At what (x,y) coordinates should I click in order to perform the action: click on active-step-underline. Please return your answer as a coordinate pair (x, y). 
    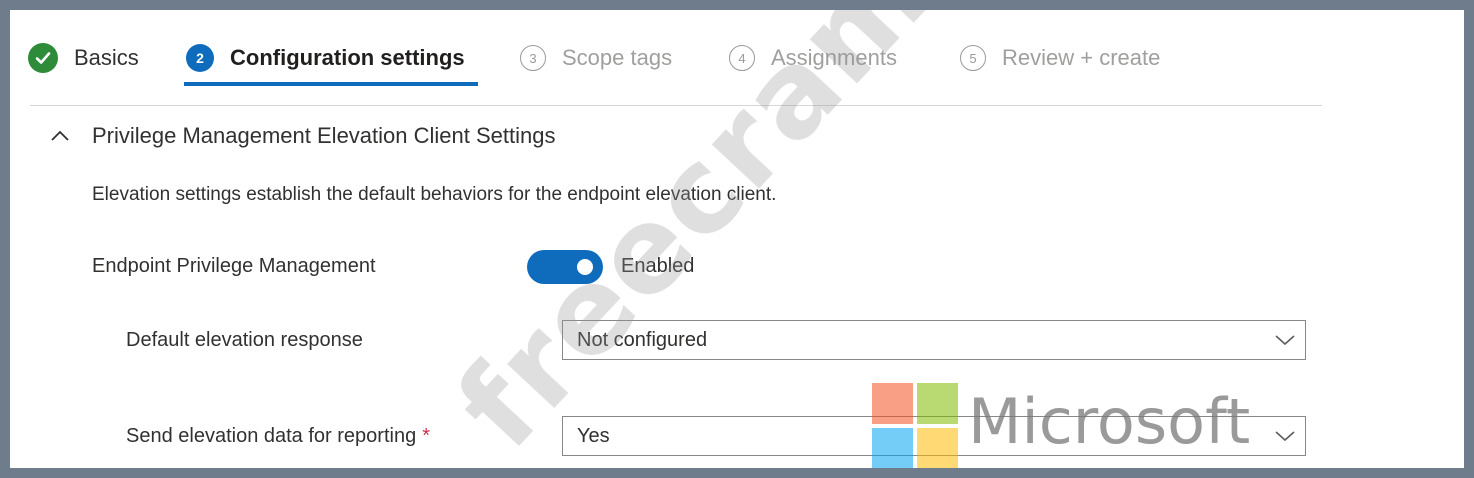
    Looking at the image, I should click on (331, 84).